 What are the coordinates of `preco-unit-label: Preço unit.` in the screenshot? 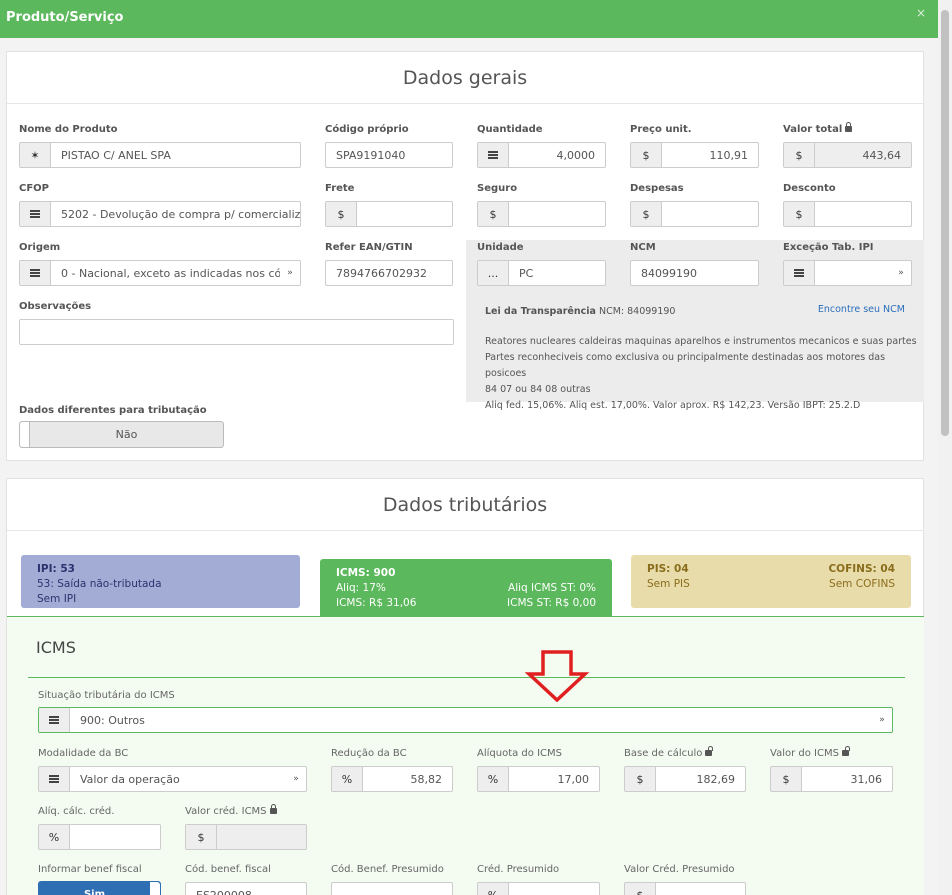 It's located at (661, 129).